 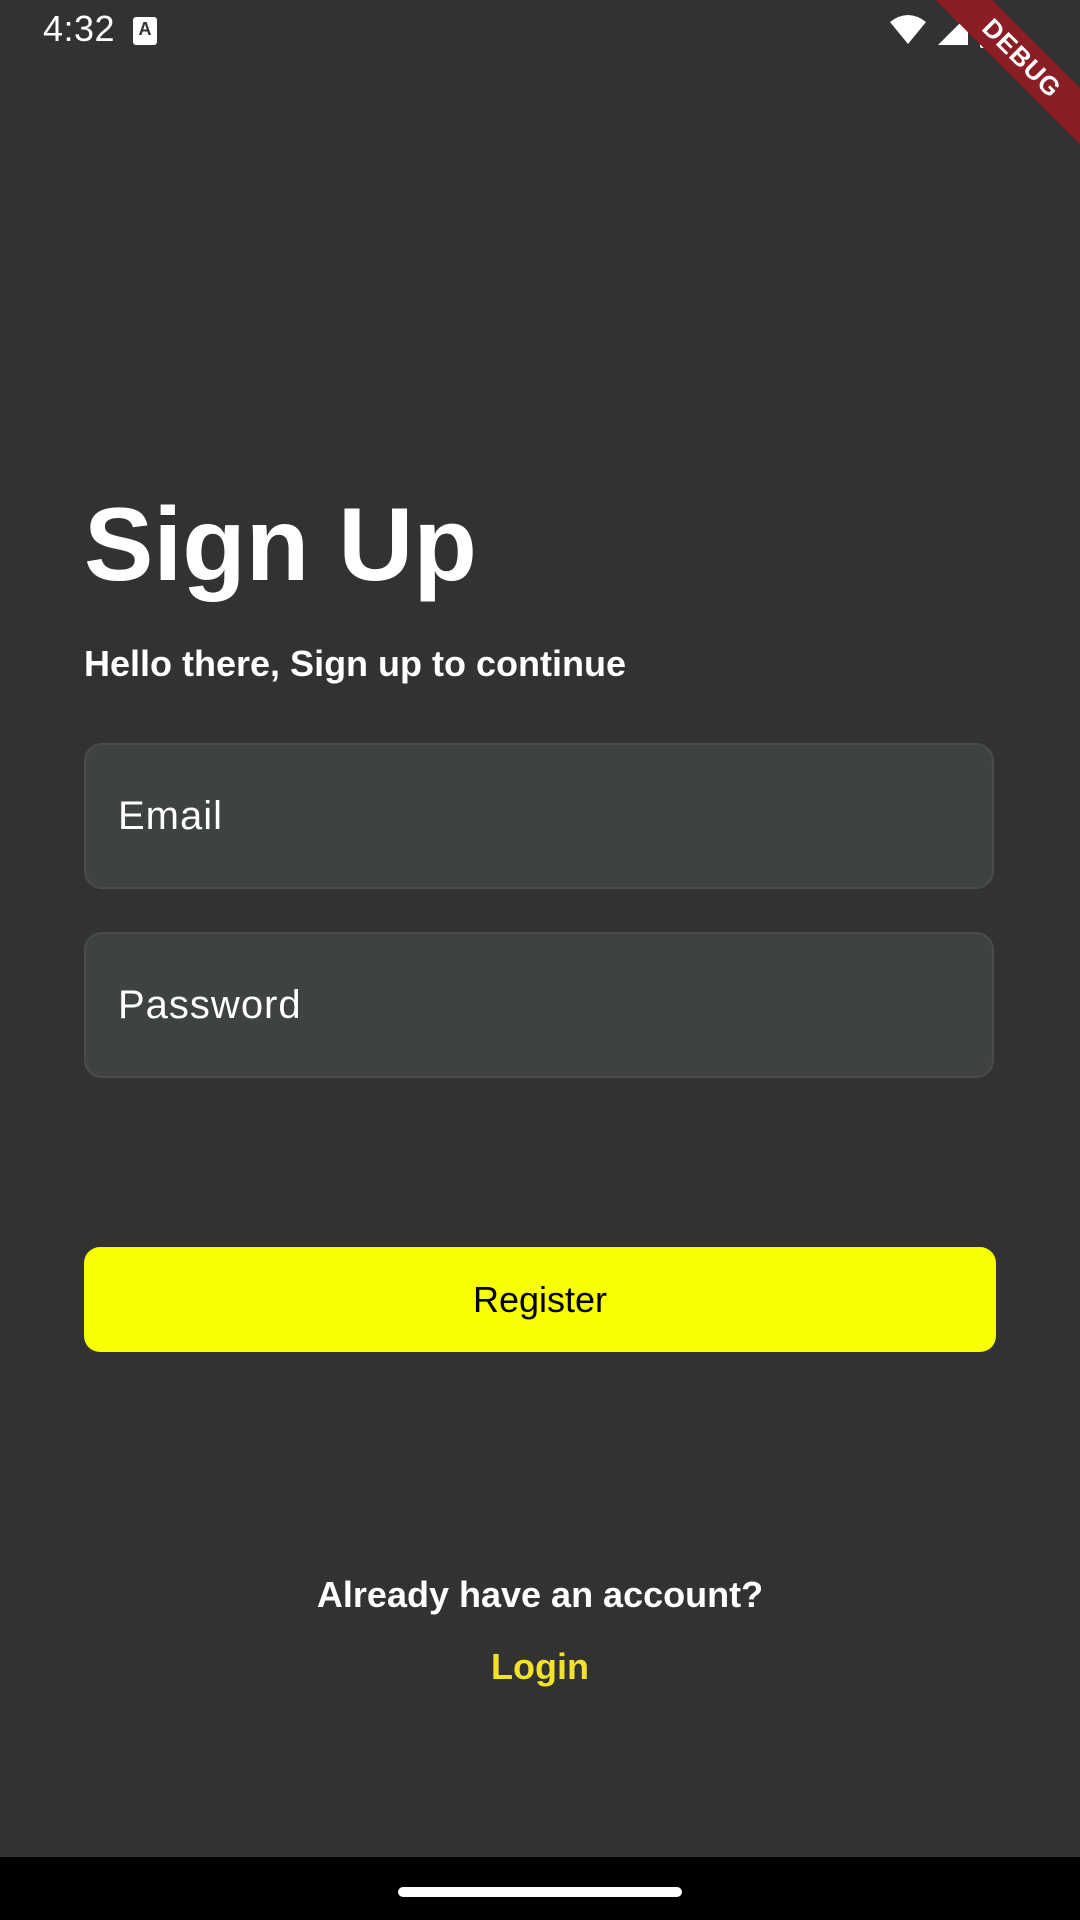 I want to click on account-prompt: Already have an account?, so click(x=540, y=1594).